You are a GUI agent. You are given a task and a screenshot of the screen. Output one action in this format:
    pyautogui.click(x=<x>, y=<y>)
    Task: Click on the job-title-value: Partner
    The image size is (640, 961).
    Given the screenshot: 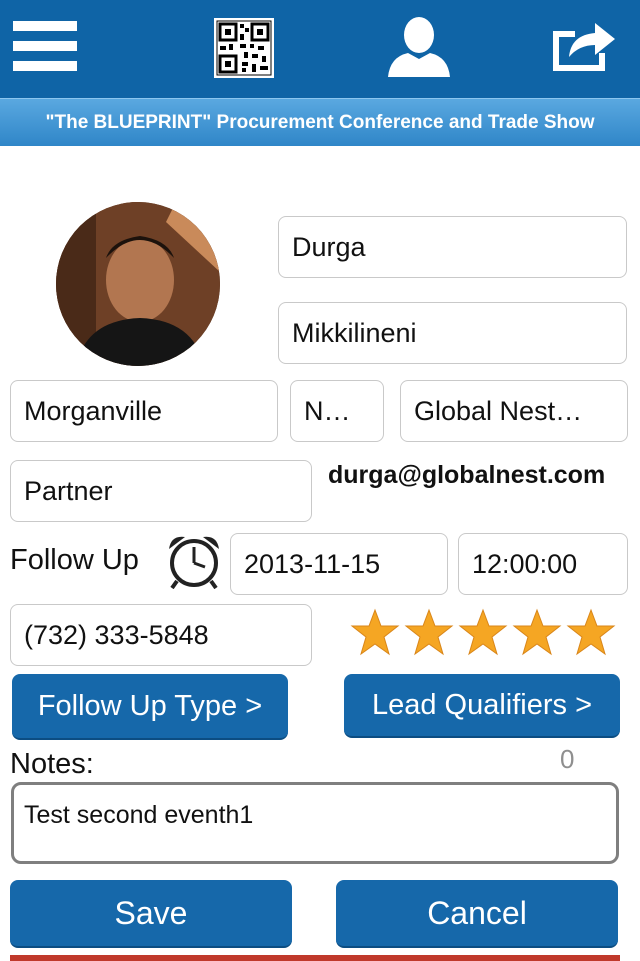 What is the action you would take?
    pyautogui.click(x=68, y=490)
    